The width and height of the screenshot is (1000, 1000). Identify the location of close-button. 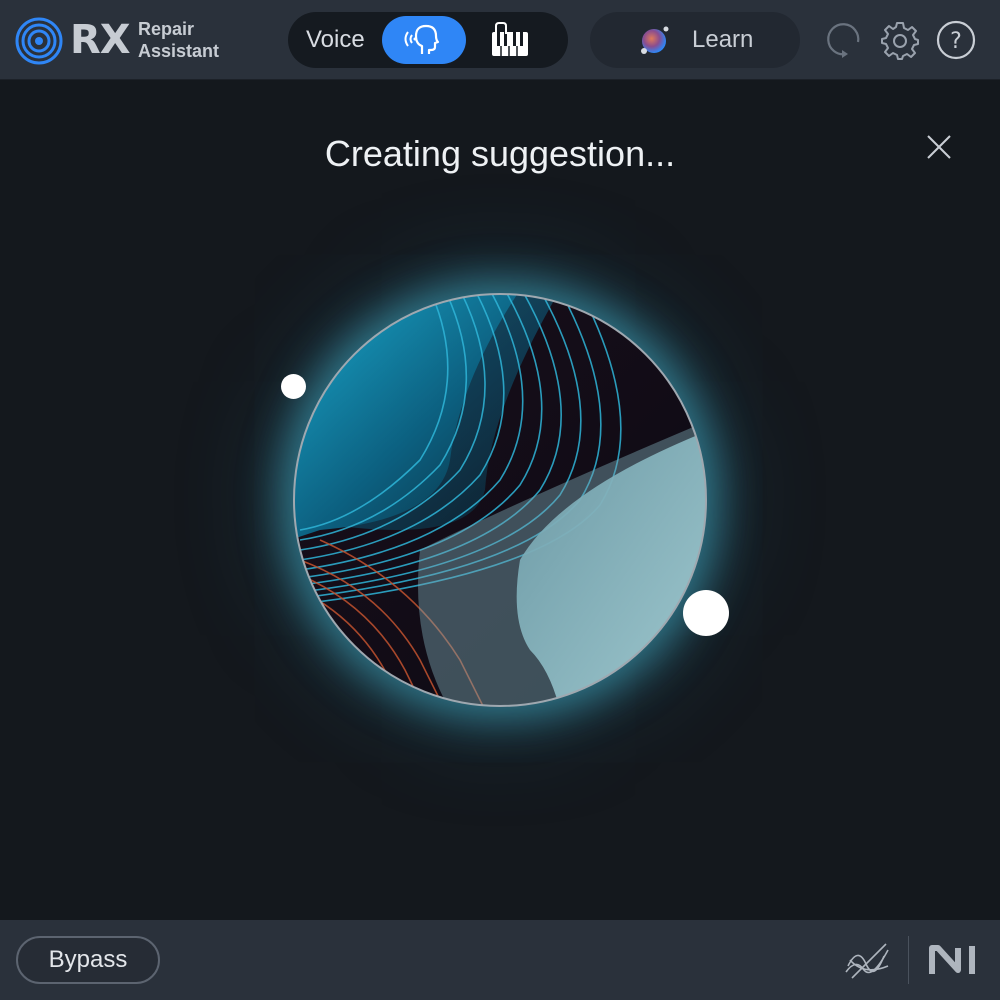
(939, 147).